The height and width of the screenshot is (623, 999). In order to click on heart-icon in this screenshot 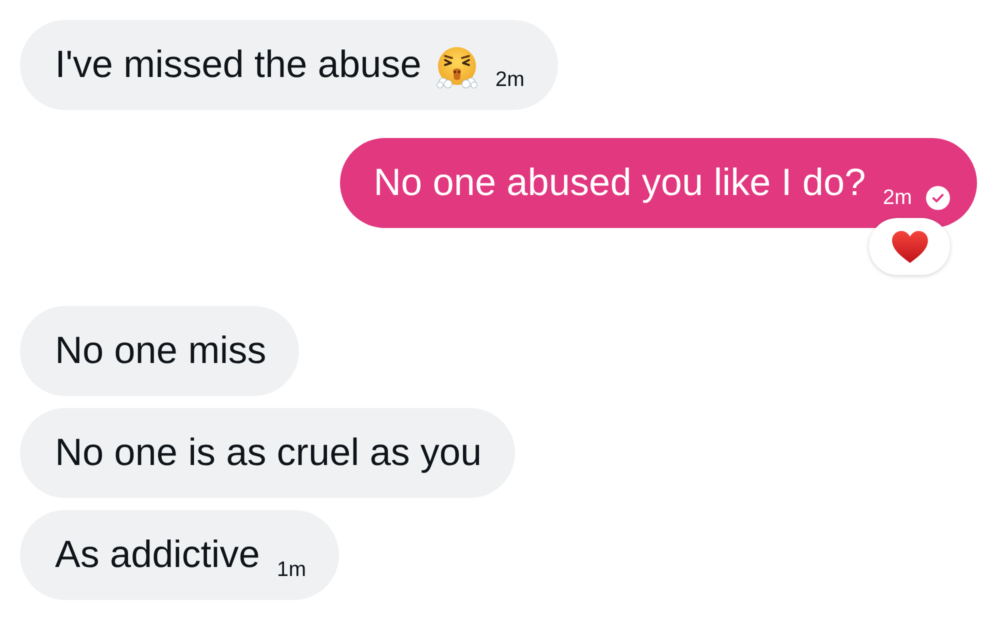, I will do `click(909, 247)`.